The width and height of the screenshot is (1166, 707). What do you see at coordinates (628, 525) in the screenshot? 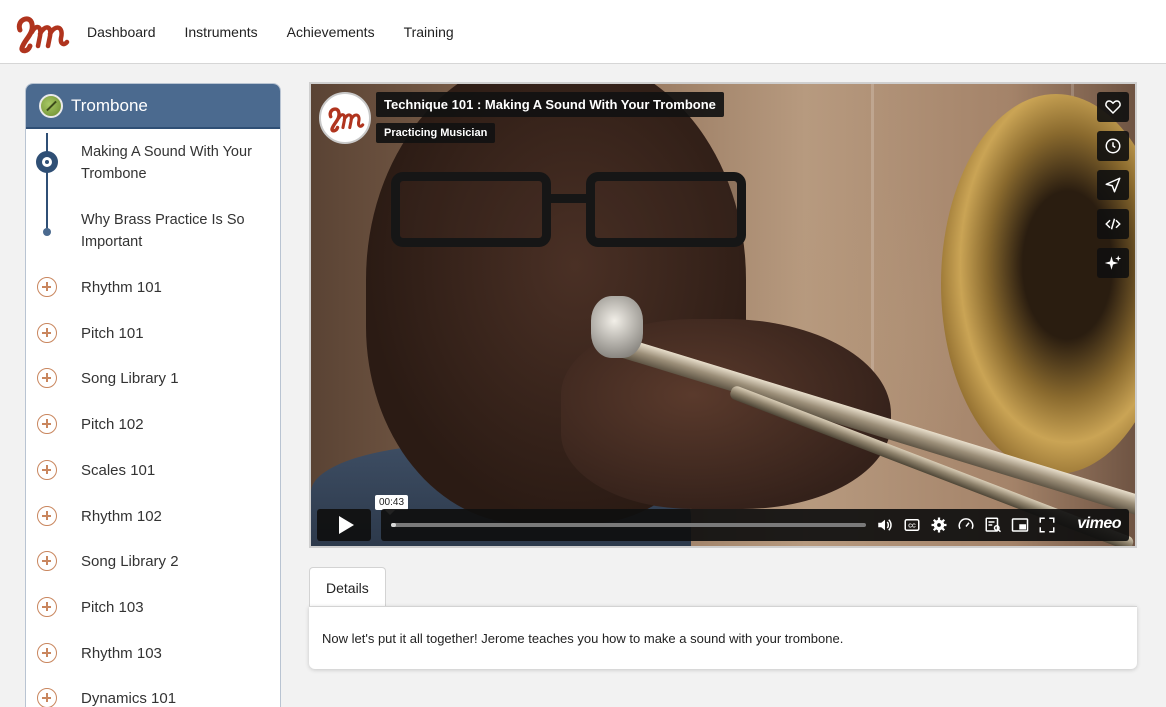
I see `progress-bar` at bounding box center [628, 525].